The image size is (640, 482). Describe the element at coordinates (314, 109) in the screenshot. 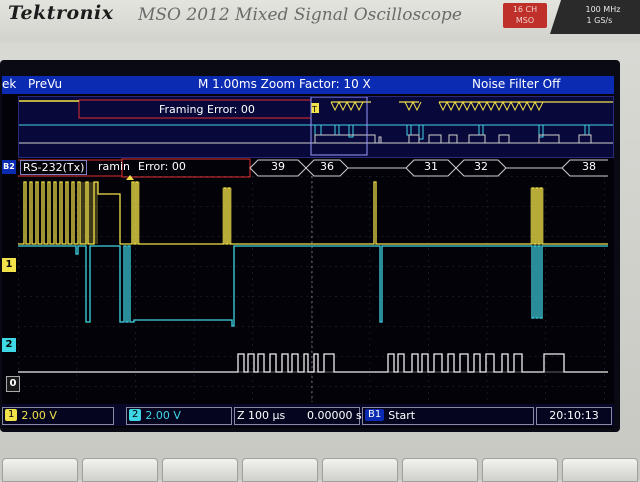

I see `overview-trigger-marker: T` at that location.